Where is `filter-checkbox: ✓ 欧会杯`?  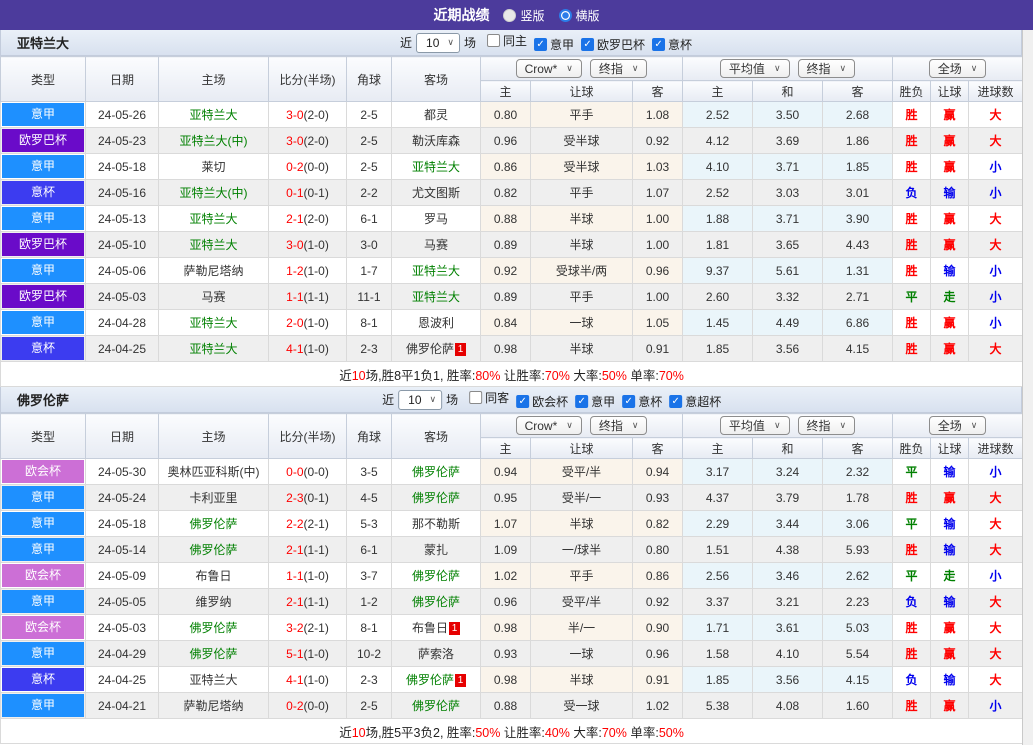
filter-checkbox: ✓ 欧会杯 is located at coordinates (542, 401).